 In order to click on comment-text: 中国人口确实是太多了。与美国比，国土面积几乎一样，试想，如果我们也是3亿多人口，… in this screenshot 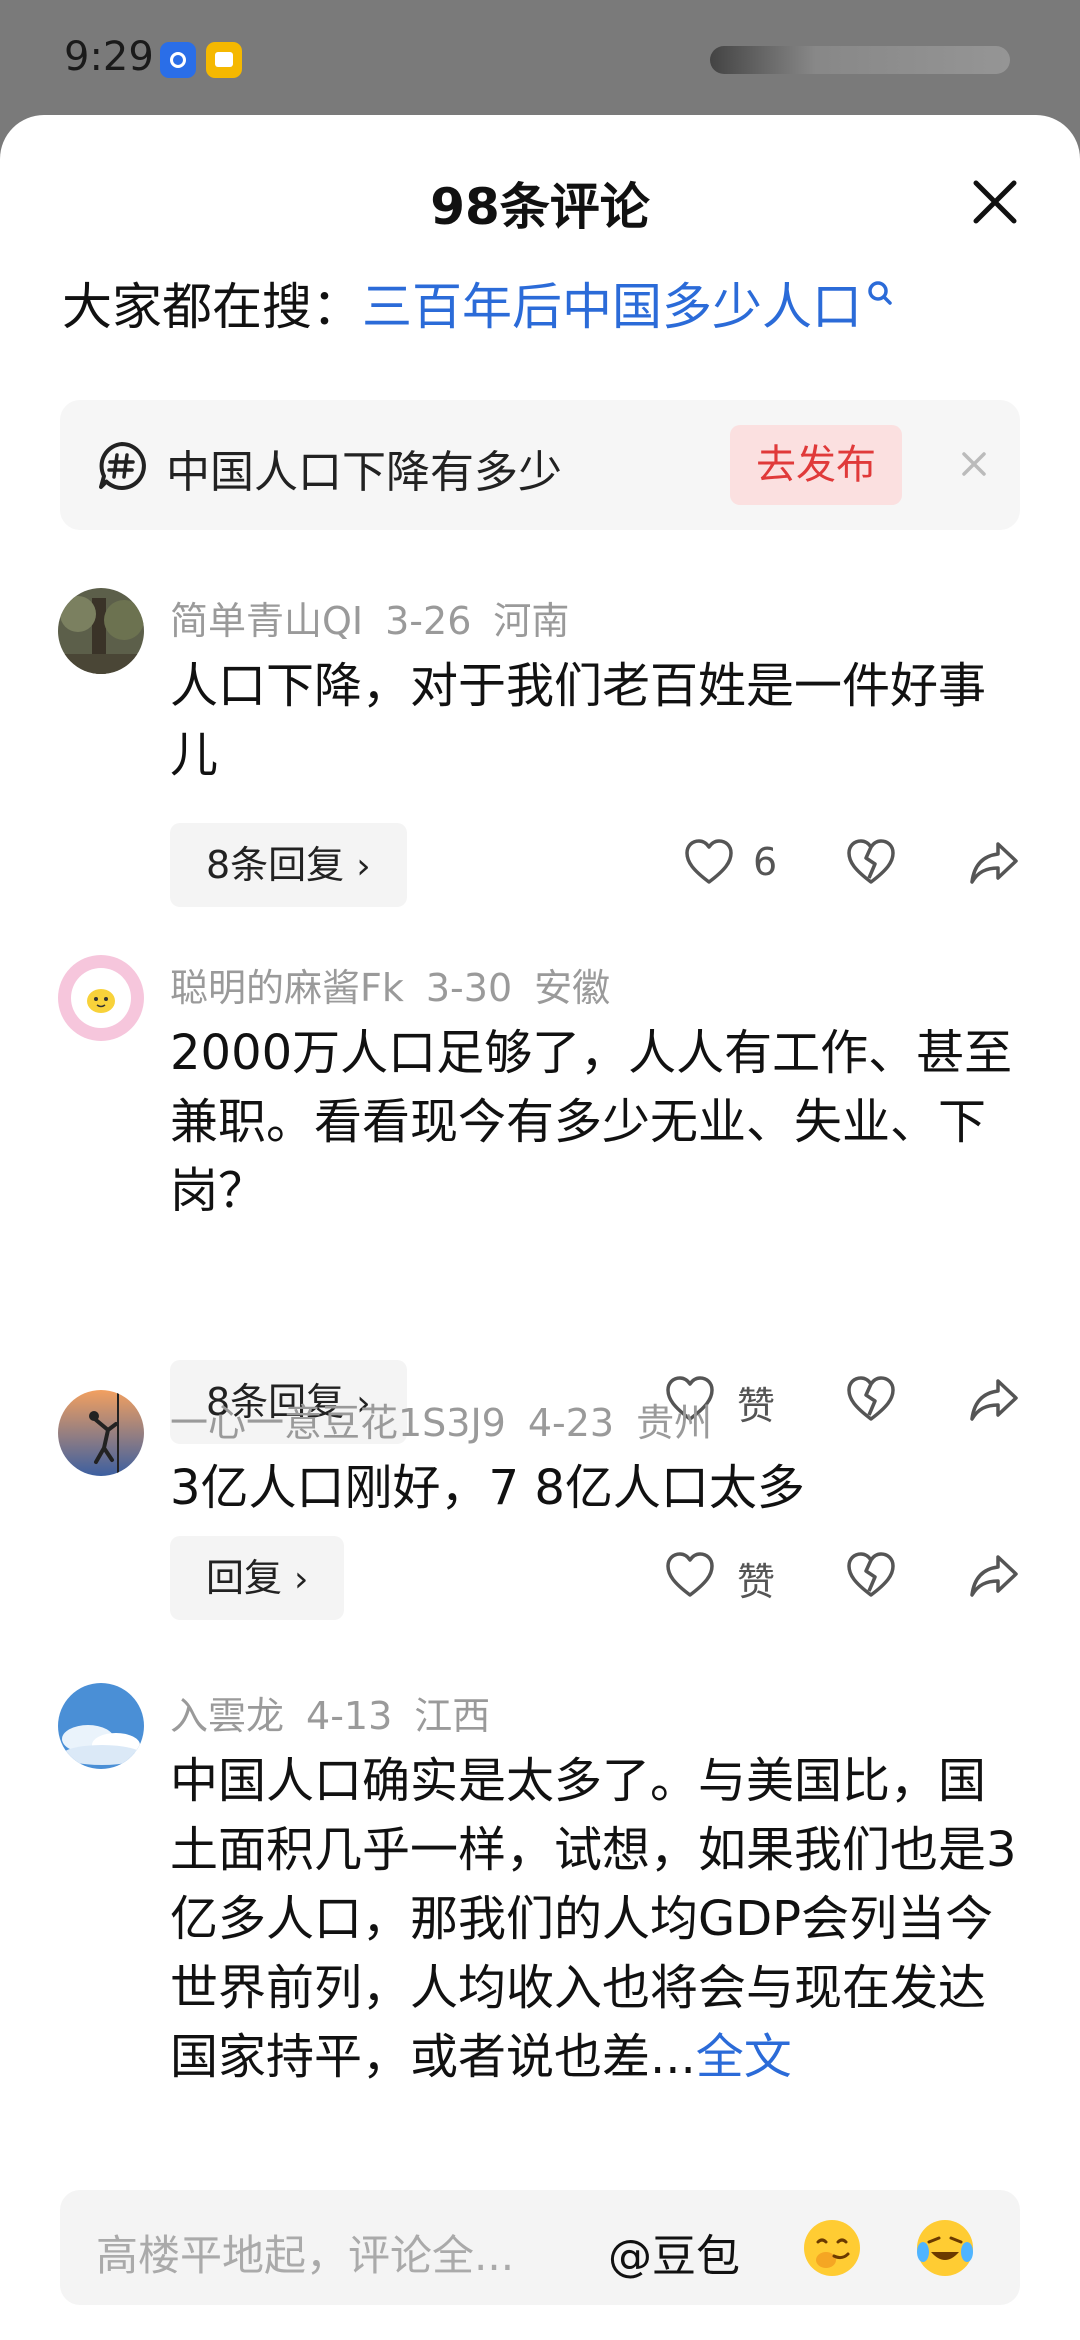, I will do `click(593, 1919)`.